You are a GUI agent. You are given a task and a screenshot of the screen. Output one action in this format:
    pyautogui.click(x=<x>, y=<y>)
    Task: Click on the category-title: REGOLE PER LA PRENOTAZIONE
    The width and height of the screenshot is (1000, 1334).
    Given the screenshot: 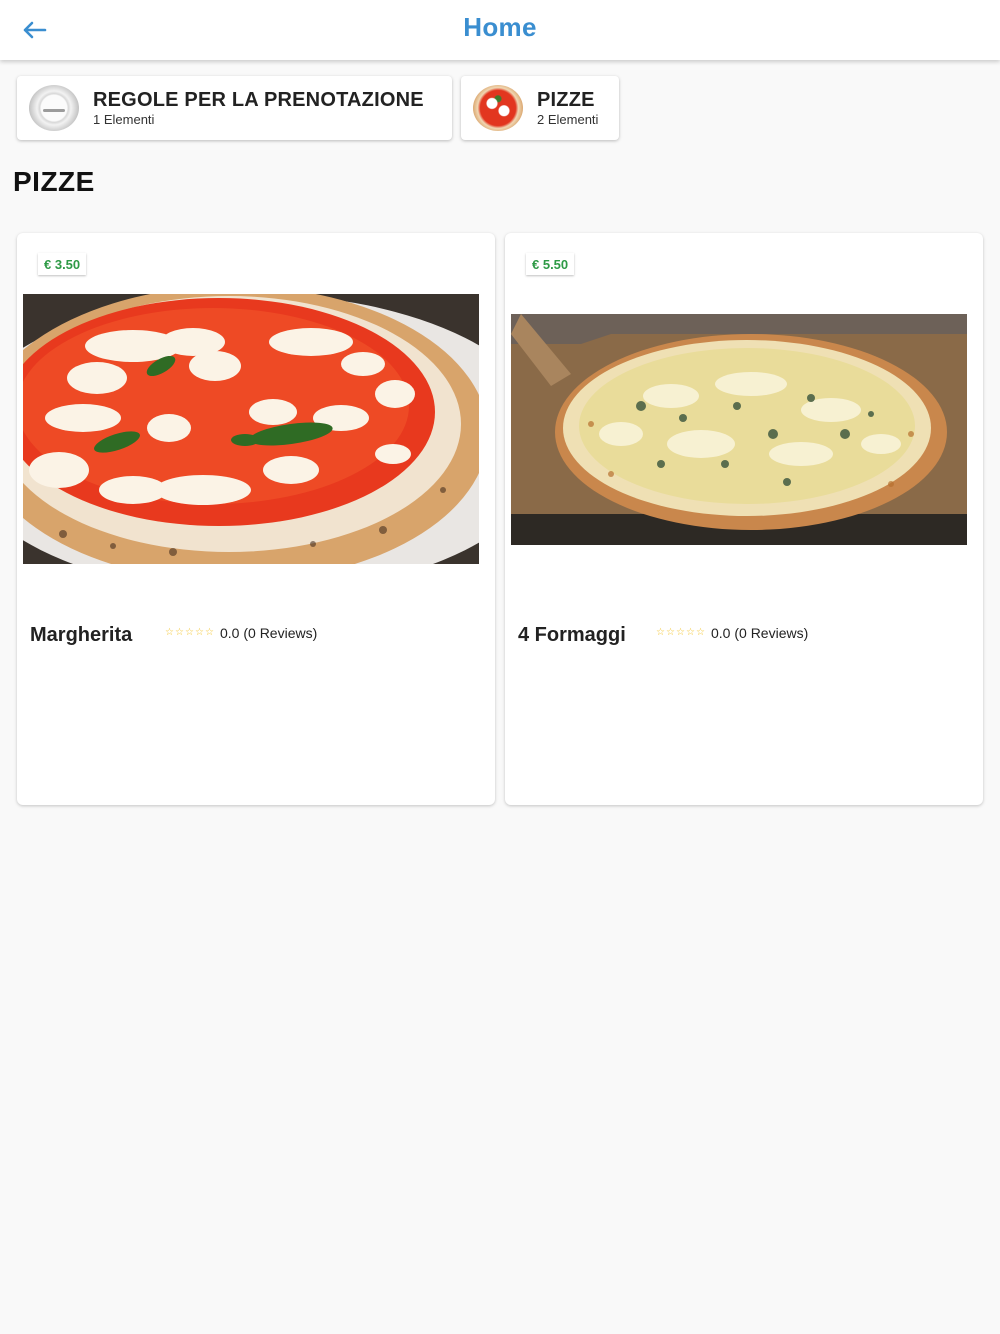 What is the action you would take?
    pyautogui.click(x=258, y=100)
    